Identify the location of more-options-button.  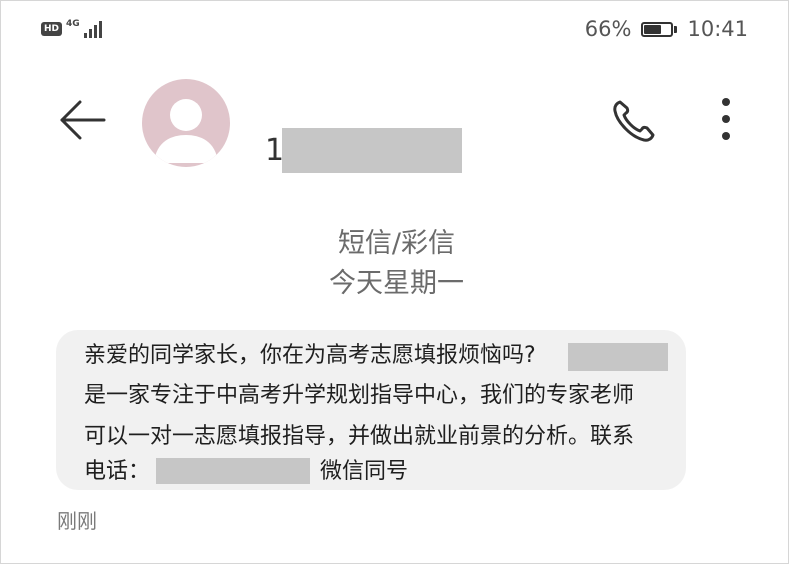
(726, 119).